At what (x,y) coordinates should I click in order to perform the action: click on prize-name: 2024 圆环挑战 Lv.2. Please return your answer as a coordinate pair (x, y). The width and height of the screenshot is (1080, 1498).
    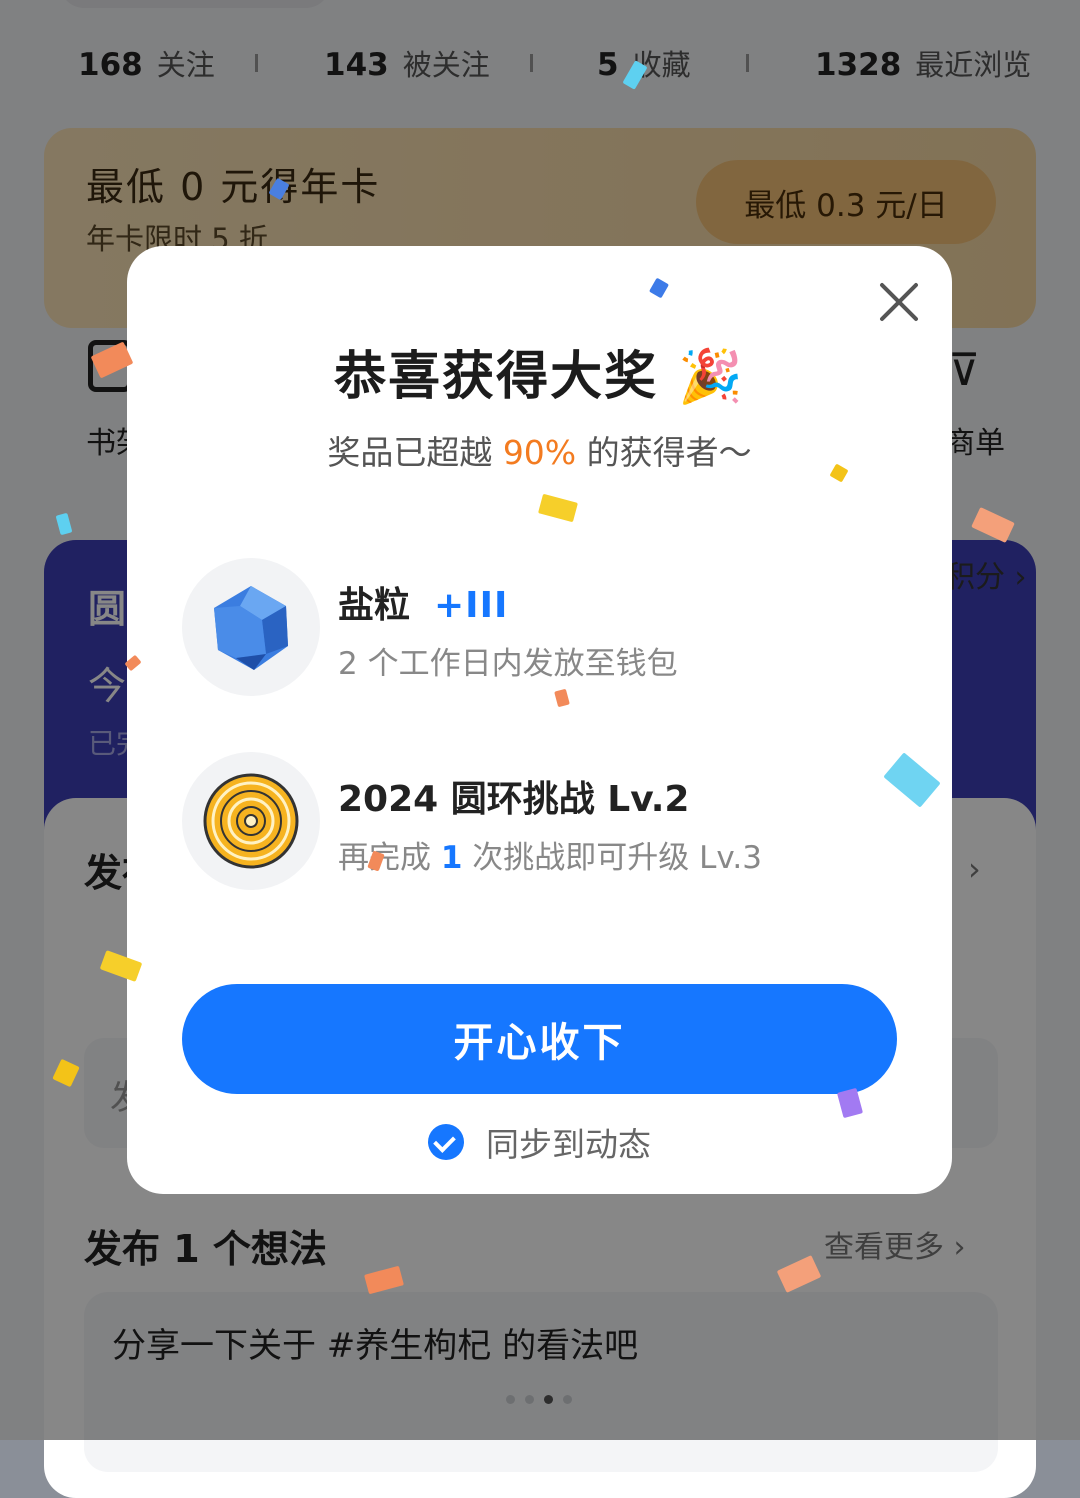
    Looking at the image, I should click on (514, 799).